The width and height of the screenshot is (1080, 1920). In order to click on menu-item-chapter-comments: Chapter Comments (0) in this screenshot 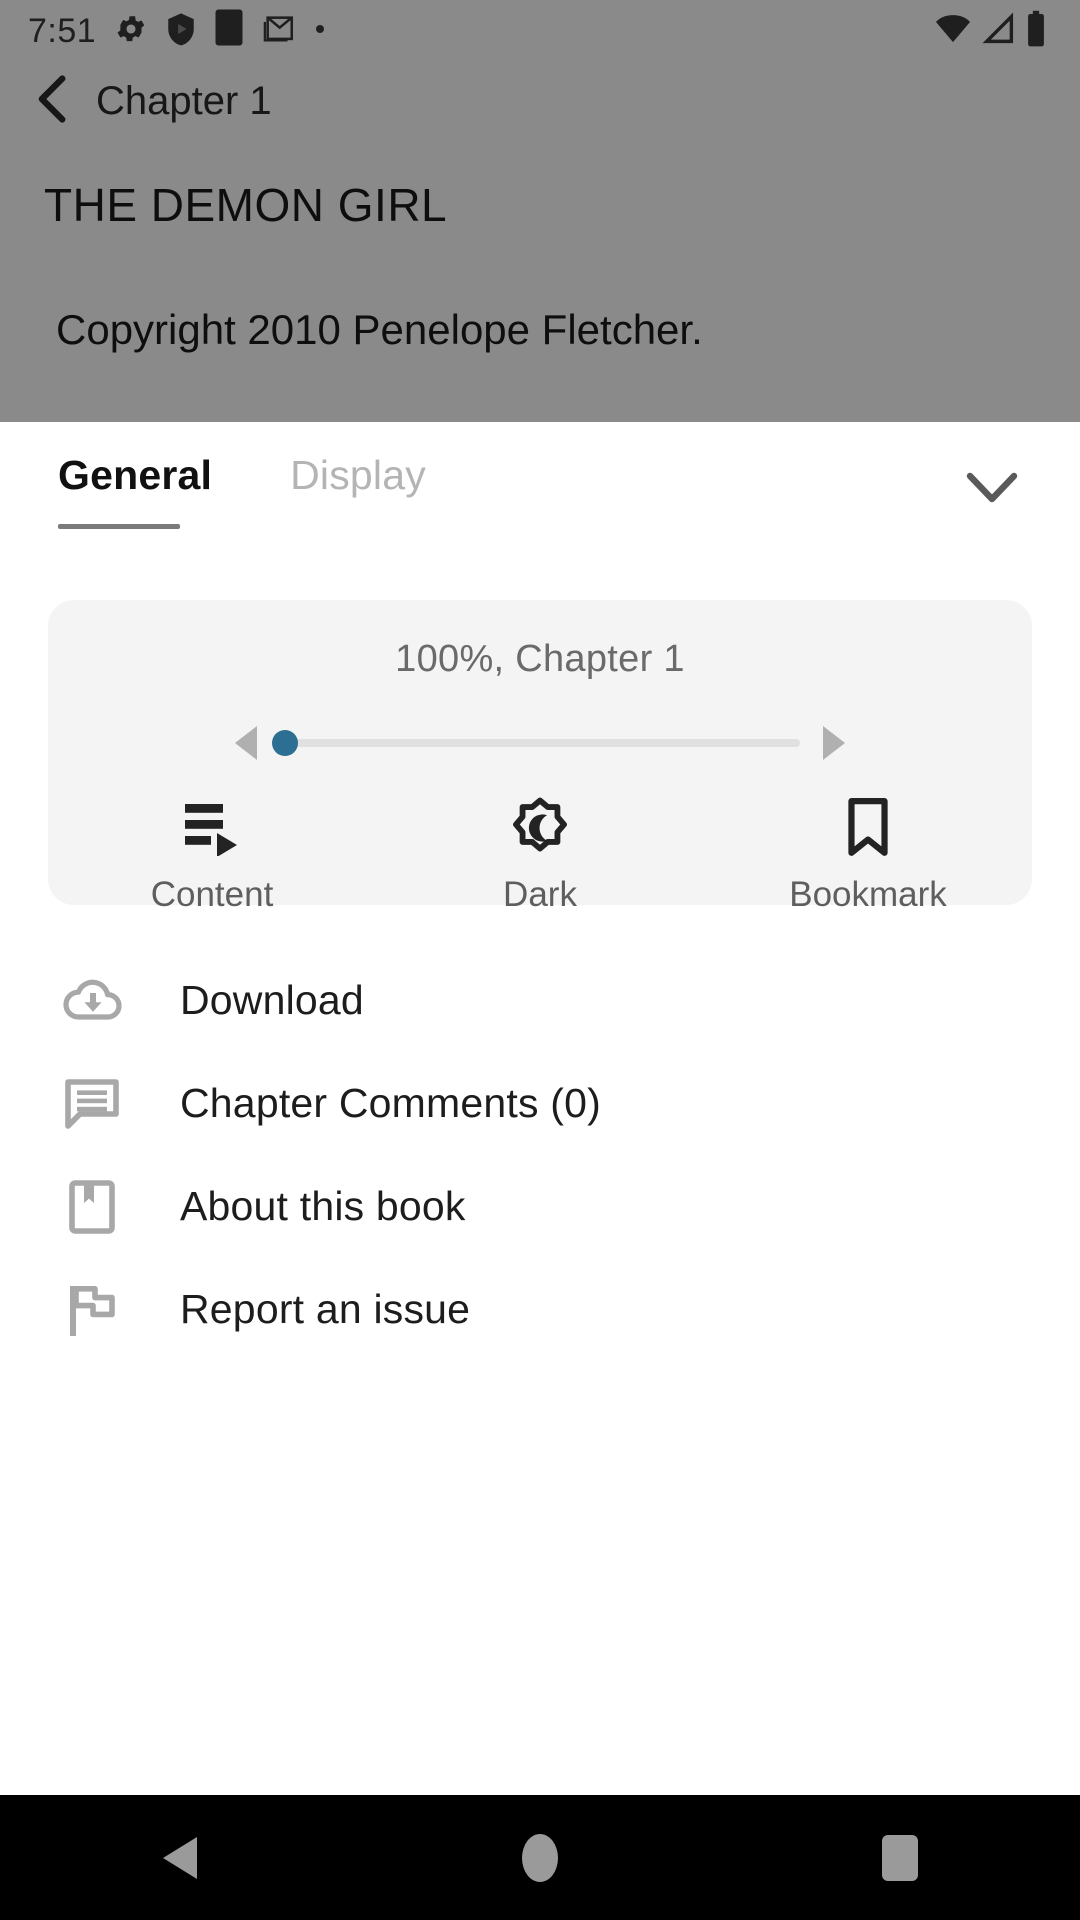, I will do `click(540, 1103)`.